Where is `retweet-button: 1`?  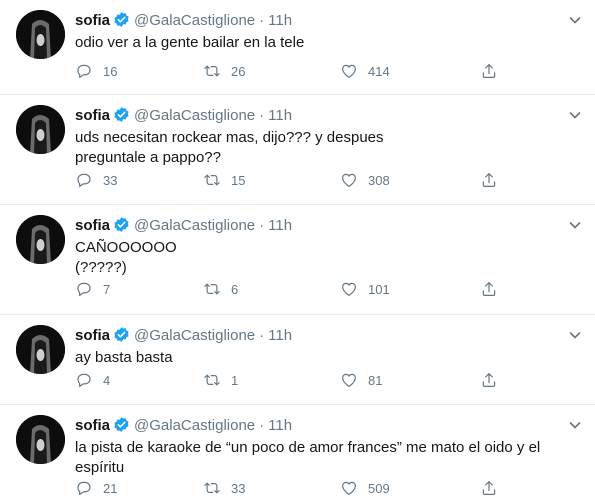
retweet-button: 1 is located at coordinates (220, 380).